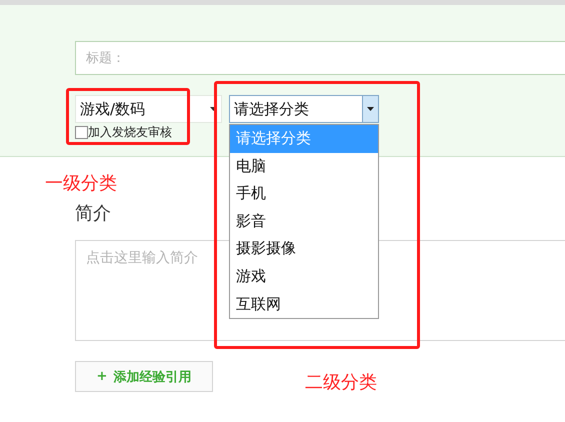  Describe the element at coordinates (341, 382) in the screenshot. I see `annotation-label: 二级分类` at that location.